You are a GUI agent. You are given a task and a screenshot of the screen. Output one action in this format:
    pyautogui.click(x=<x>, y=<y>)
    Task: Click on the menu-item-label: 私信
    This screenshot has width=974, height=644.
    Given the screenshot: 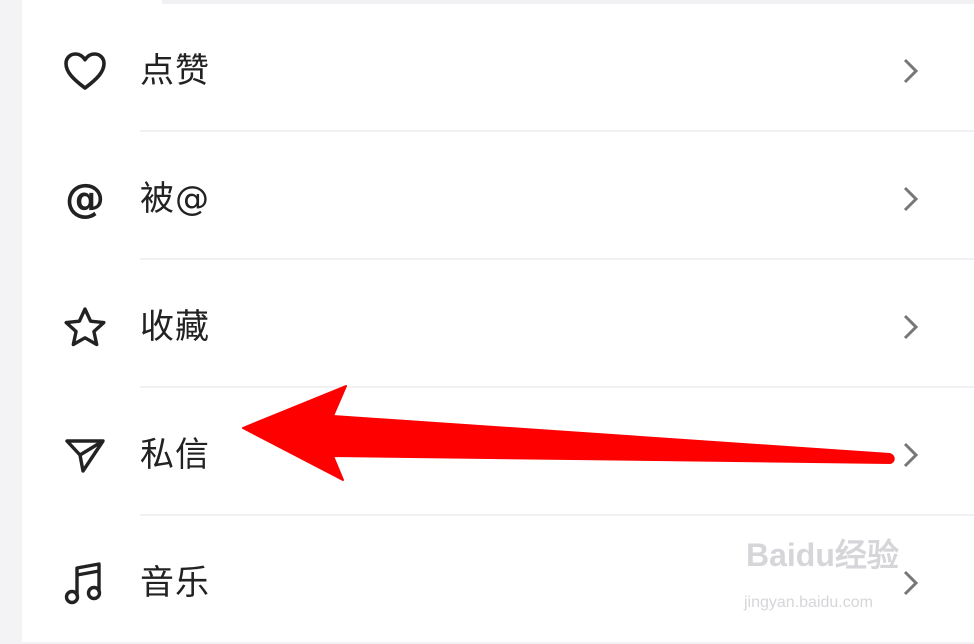 What is the action you would take?
    pyautogui.click(x=175, y=455)
    